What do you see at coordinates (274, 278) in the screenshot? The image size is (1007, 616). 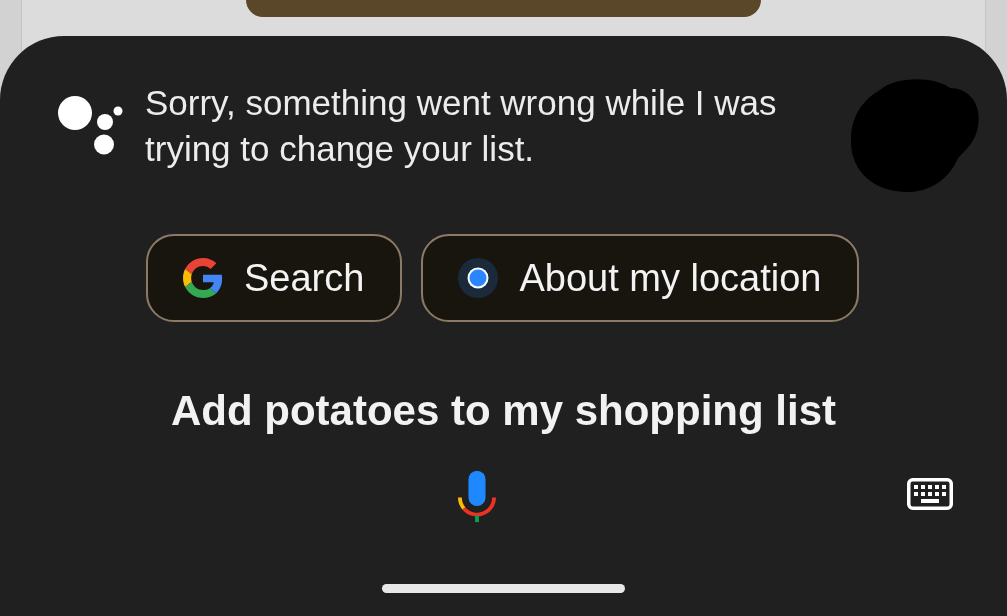 I see `search-chip: Search` at bounding box center [274, 278].